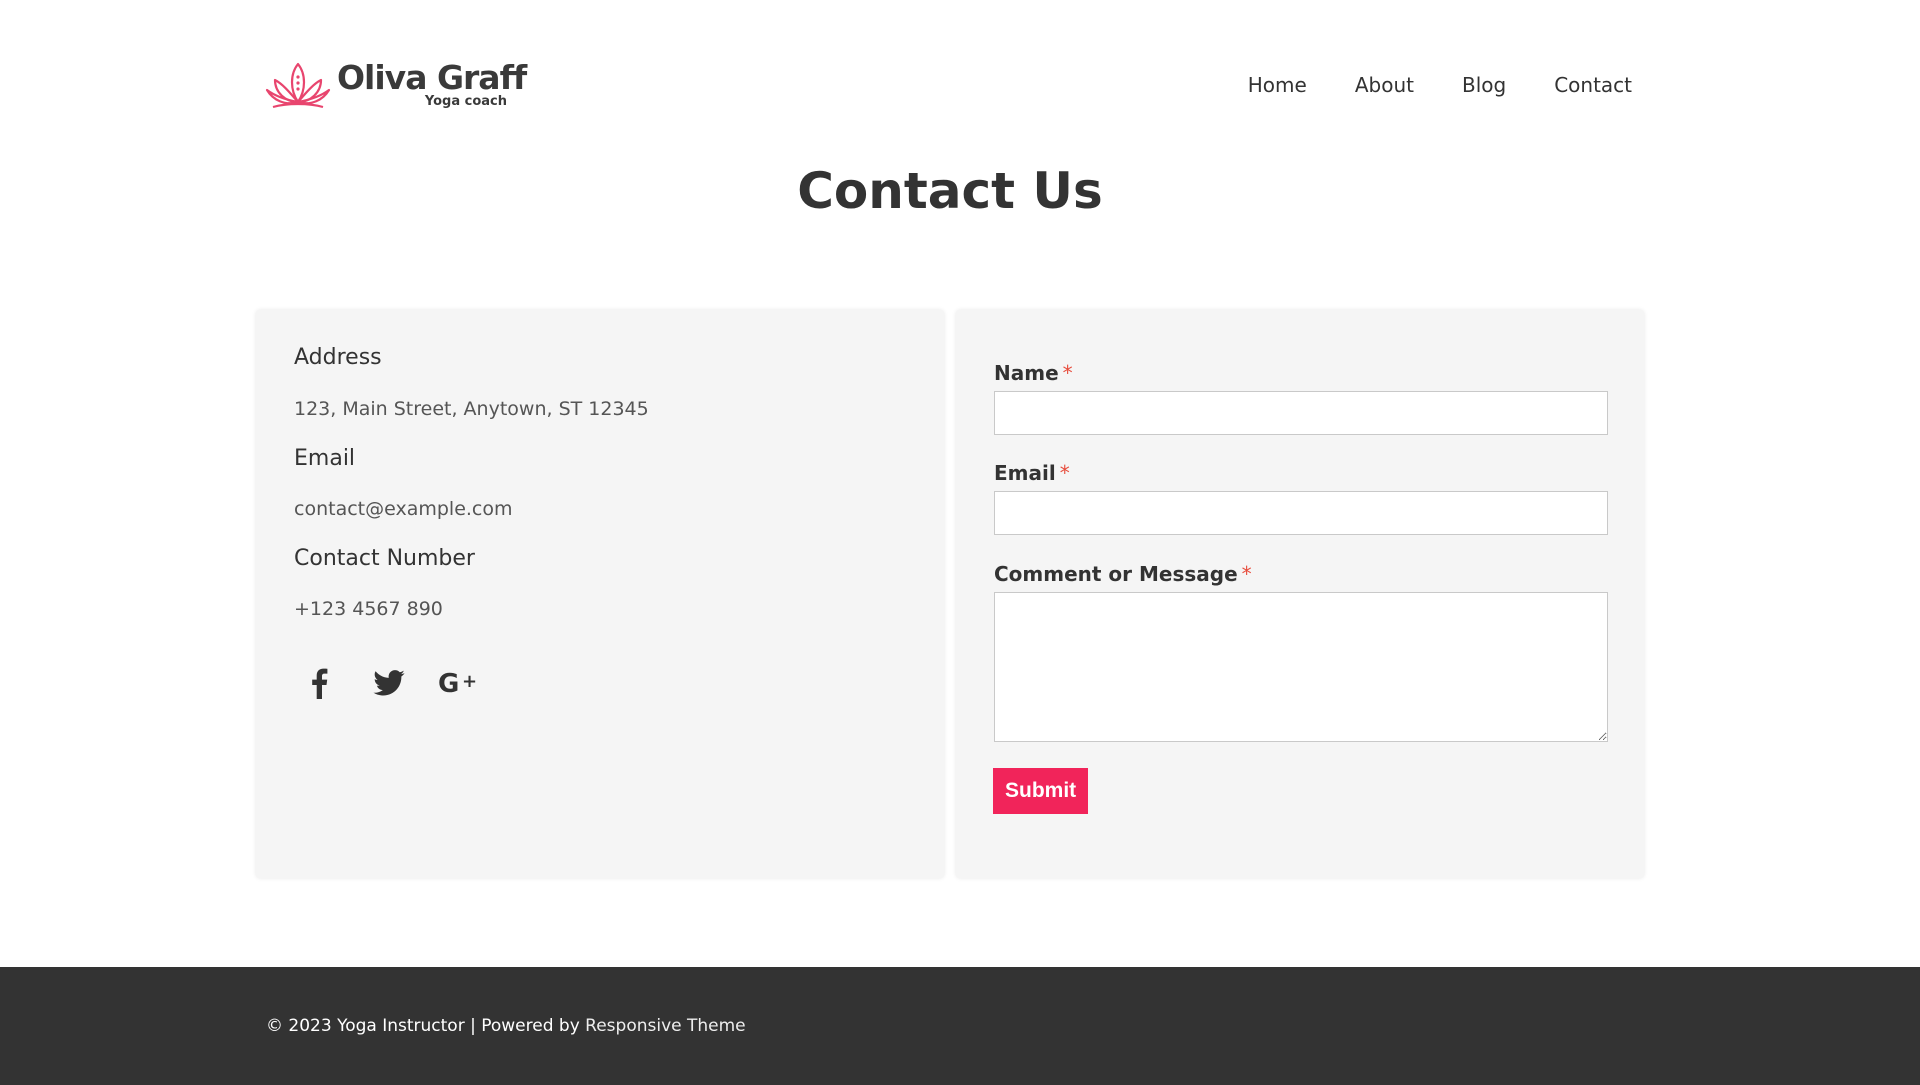  I want to click on address-value: 123, Main Street, Anytown, ST 12345, so click(471, 409).